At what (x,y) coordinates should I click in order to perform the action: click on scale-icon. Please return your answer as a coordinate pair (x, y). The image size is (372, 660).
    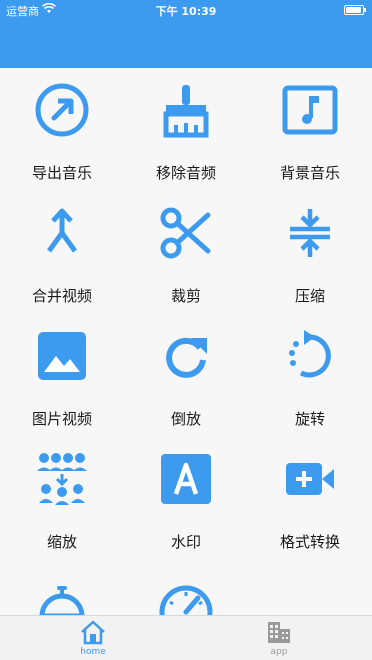
    Looking at the image, I should click on (62, 479).